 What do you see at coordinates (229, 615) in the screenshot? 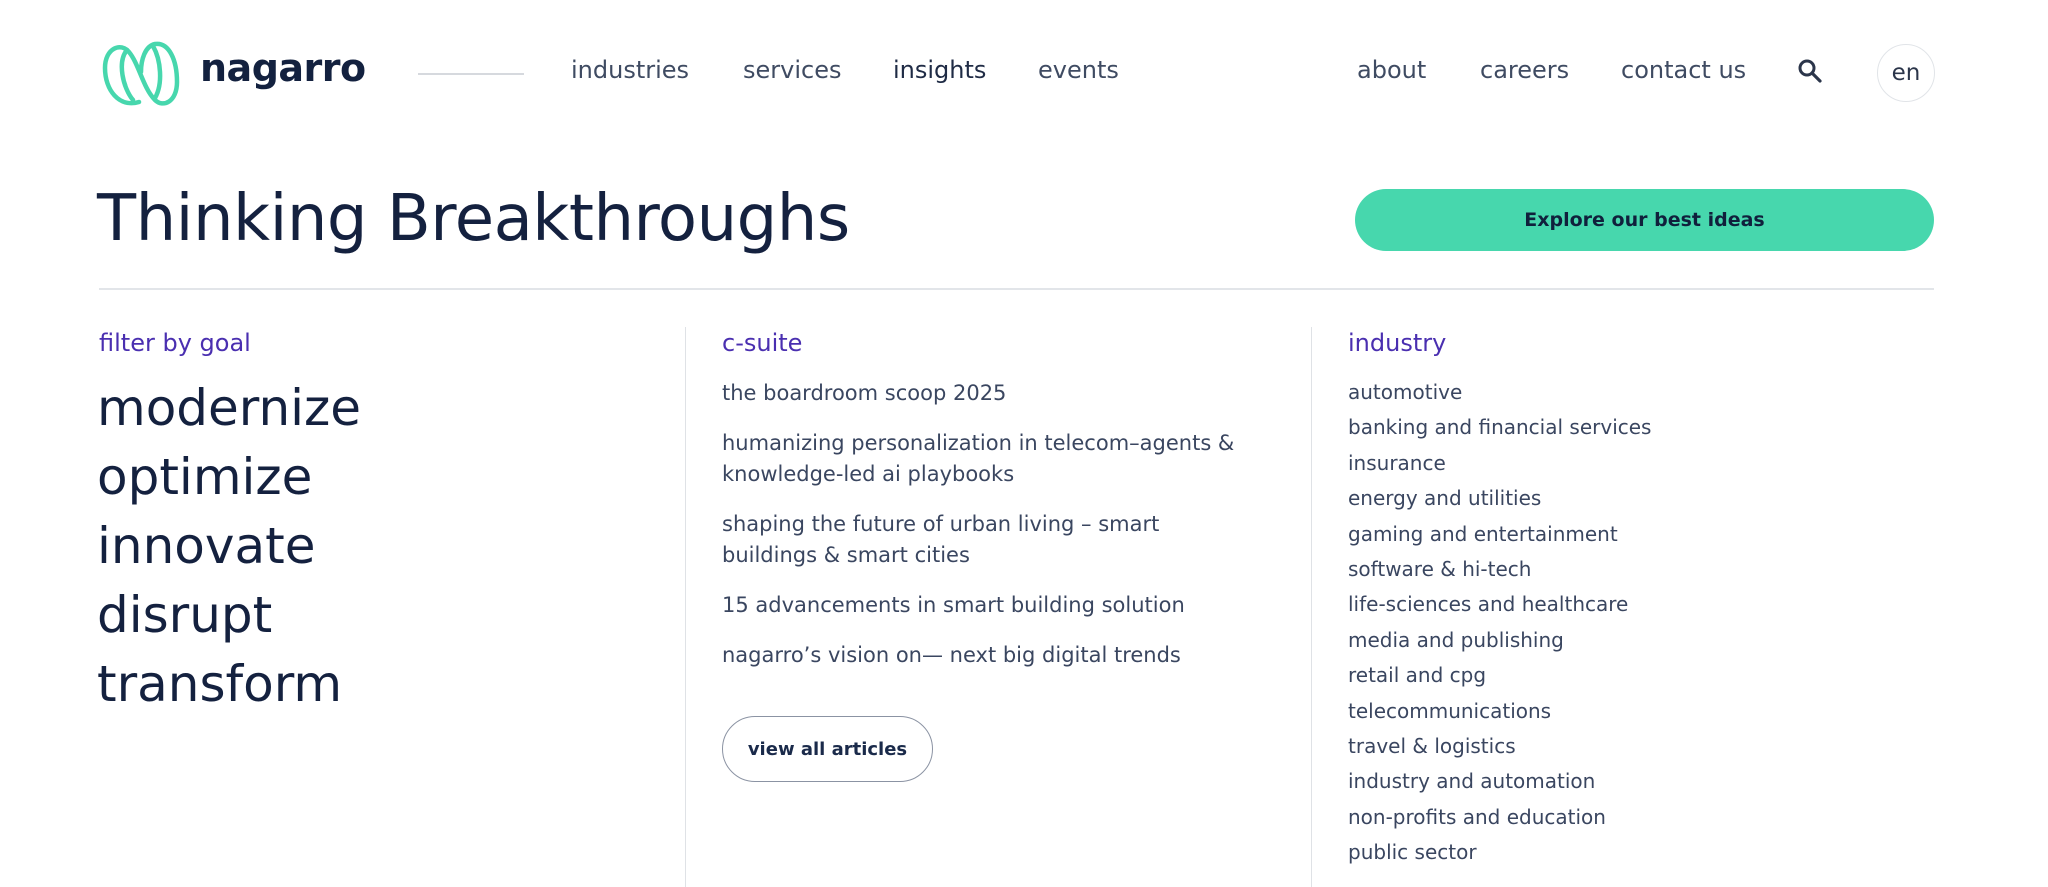
I see `goal-link-disrupt: disrupt` at bounding box center [229, 615].